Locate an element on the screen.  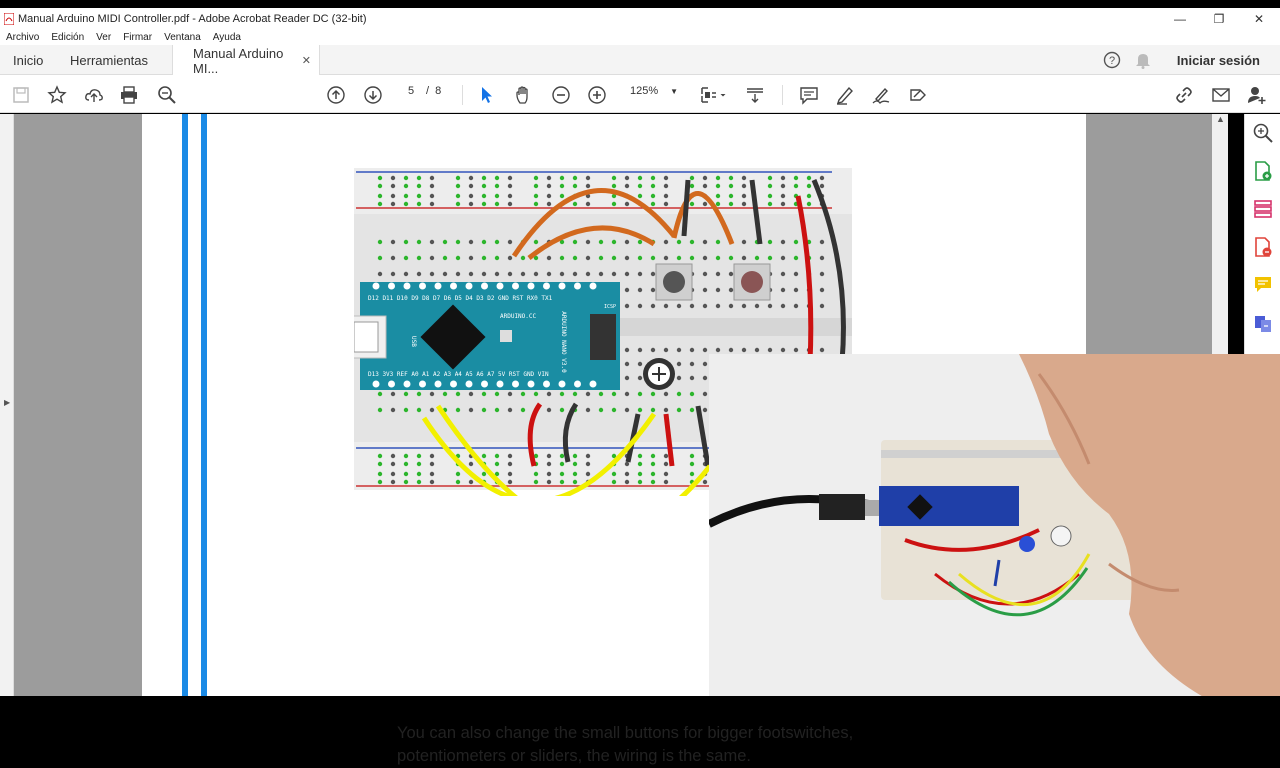
zoom-level: 125% is located at coordinates (644, 91).